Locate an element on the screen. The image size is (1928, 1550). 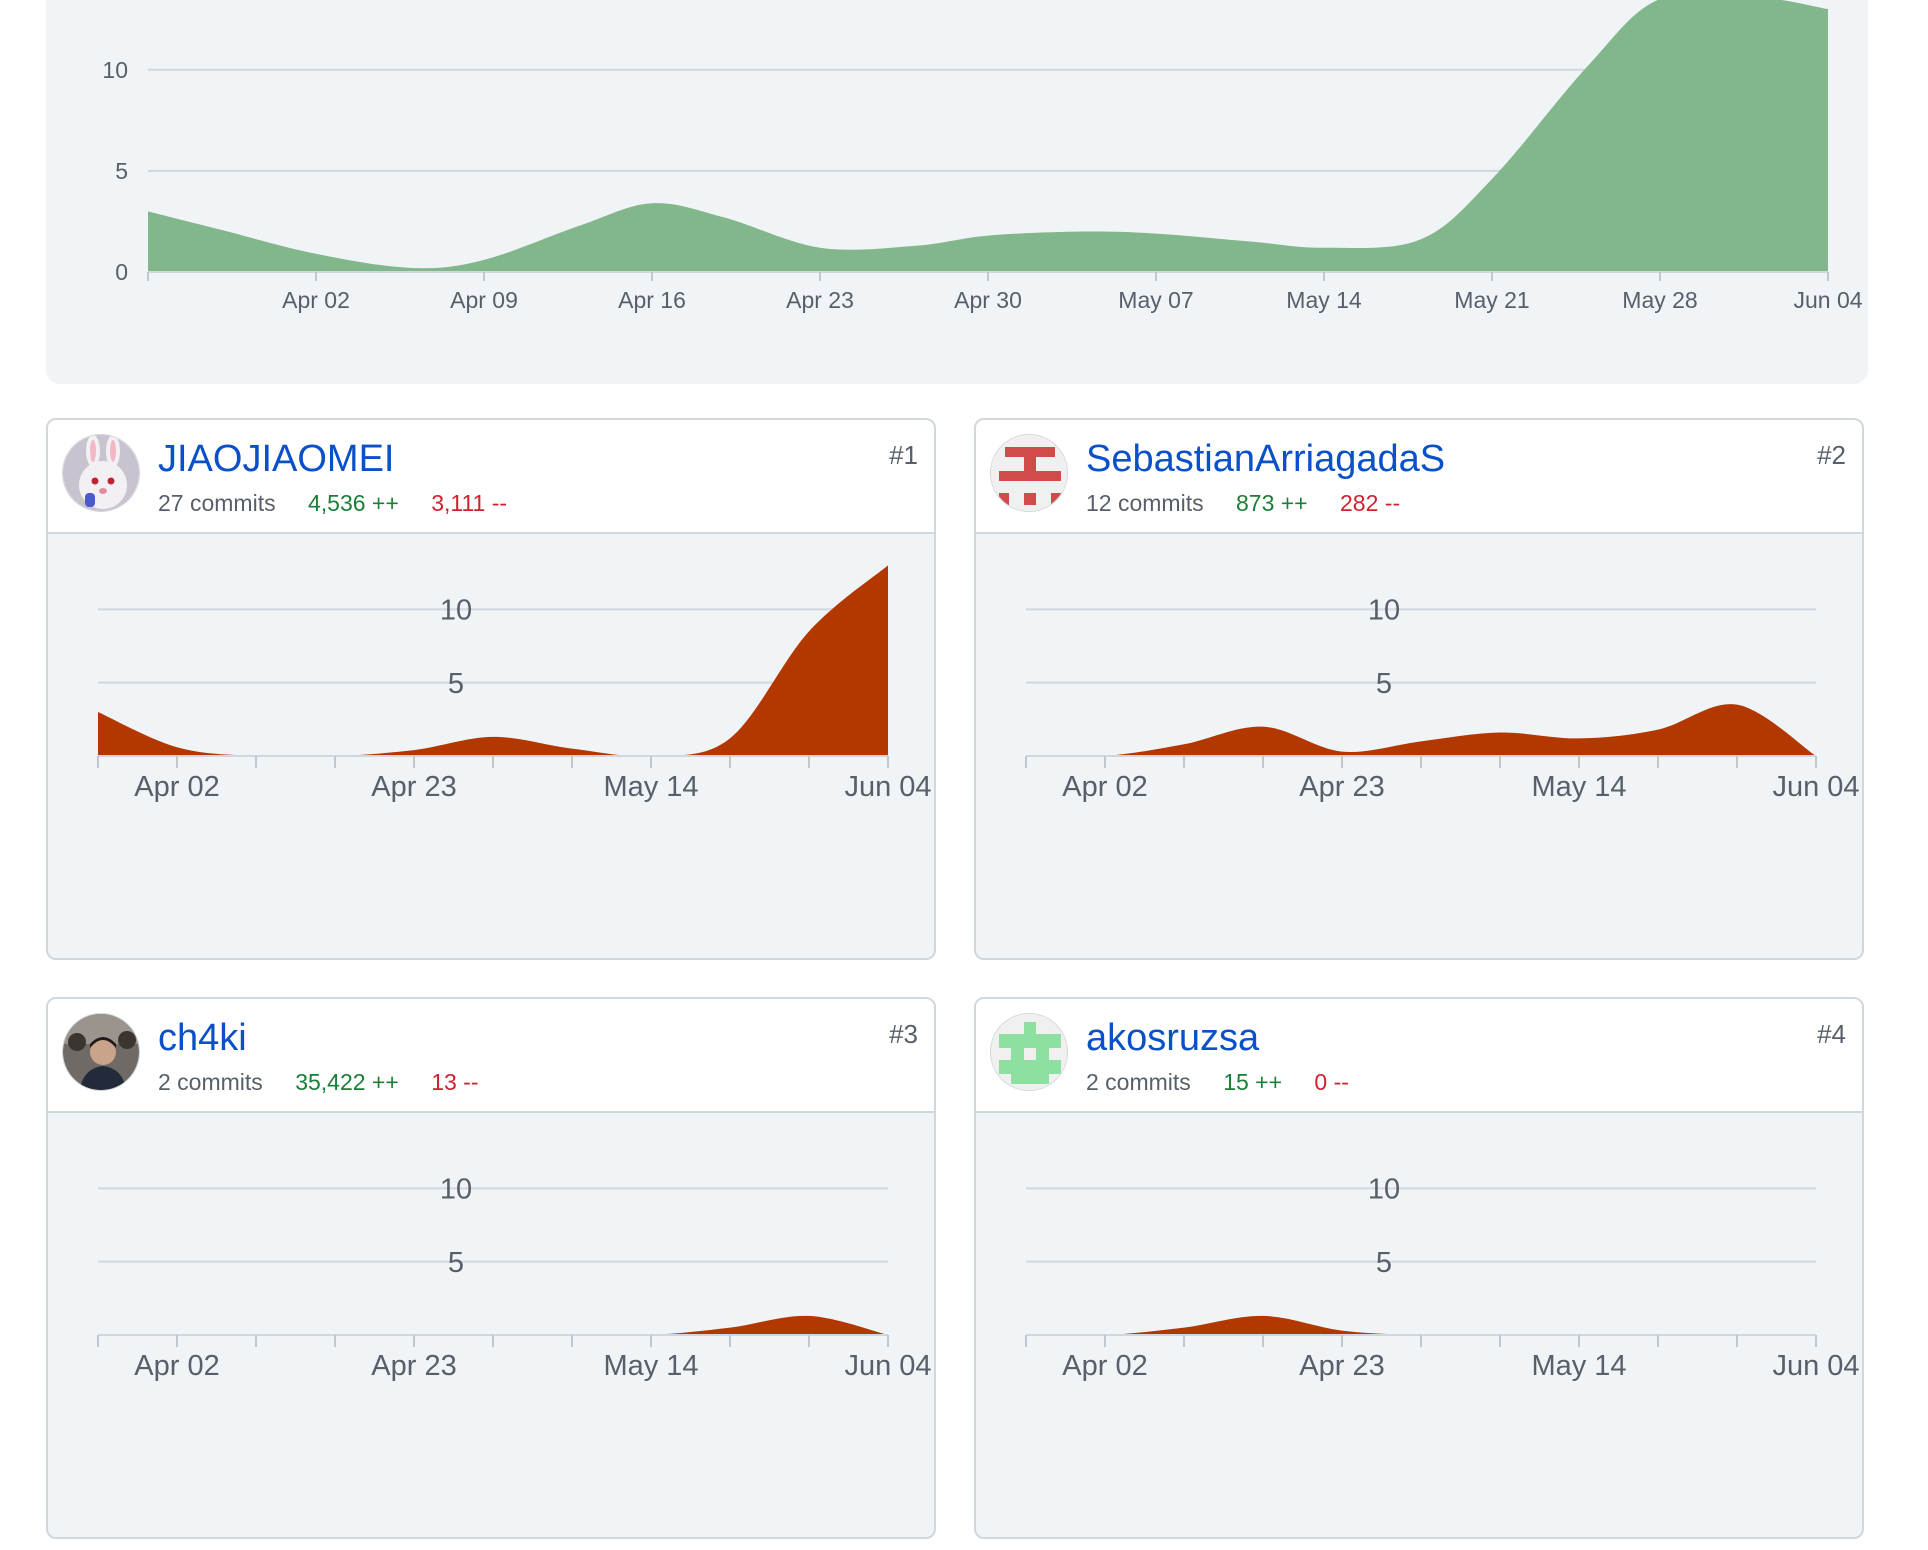
additions-count: 4,536 ++ is located at coordinates (353, 503).